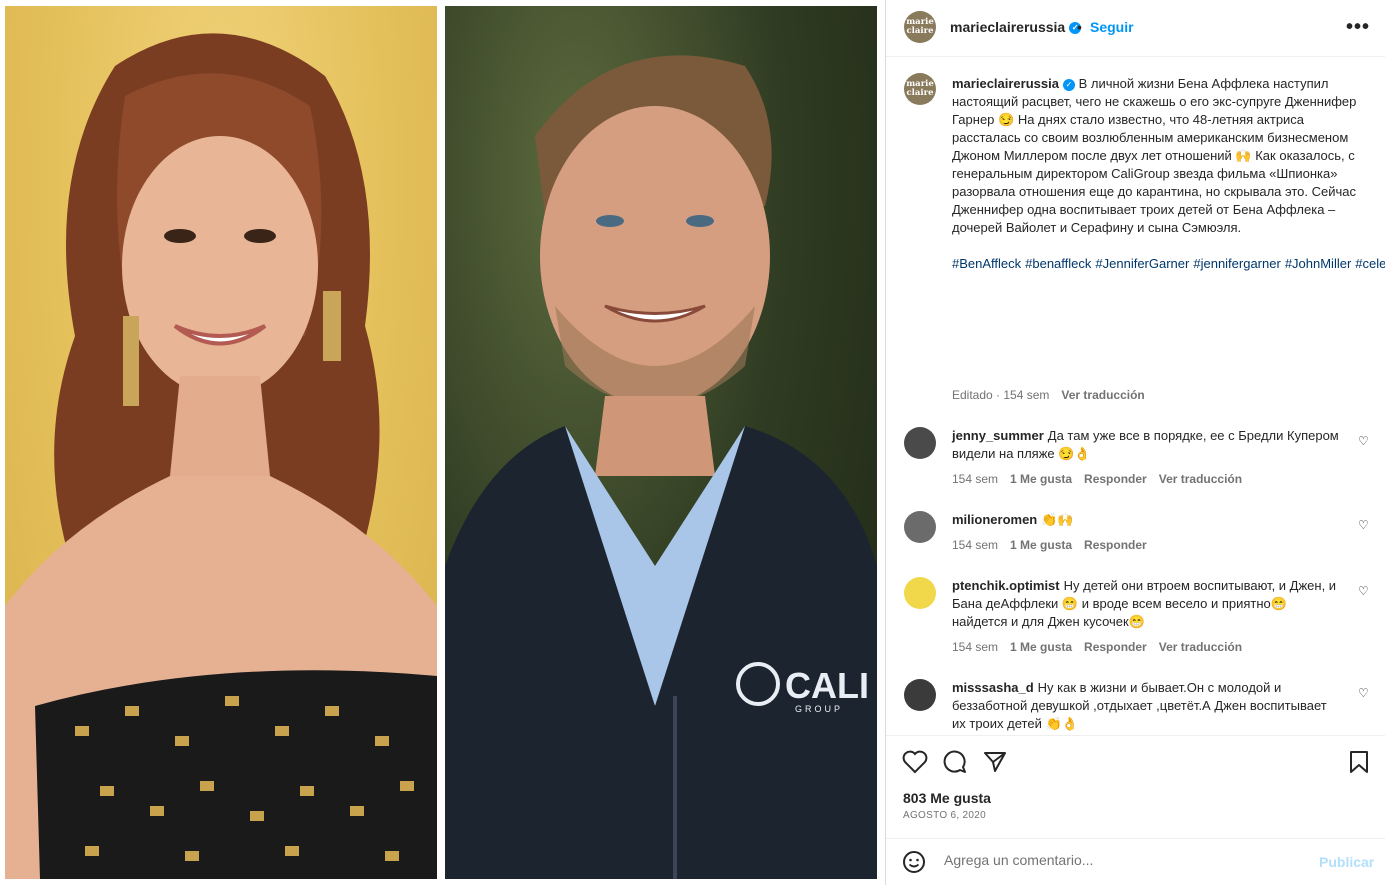 This screenshot has height=886, width=1385. What do you see at coordinates (1058, 263) in the screenshot?
I see `hashtag-link: #benaffleck` at bounding box center [1058, 263].